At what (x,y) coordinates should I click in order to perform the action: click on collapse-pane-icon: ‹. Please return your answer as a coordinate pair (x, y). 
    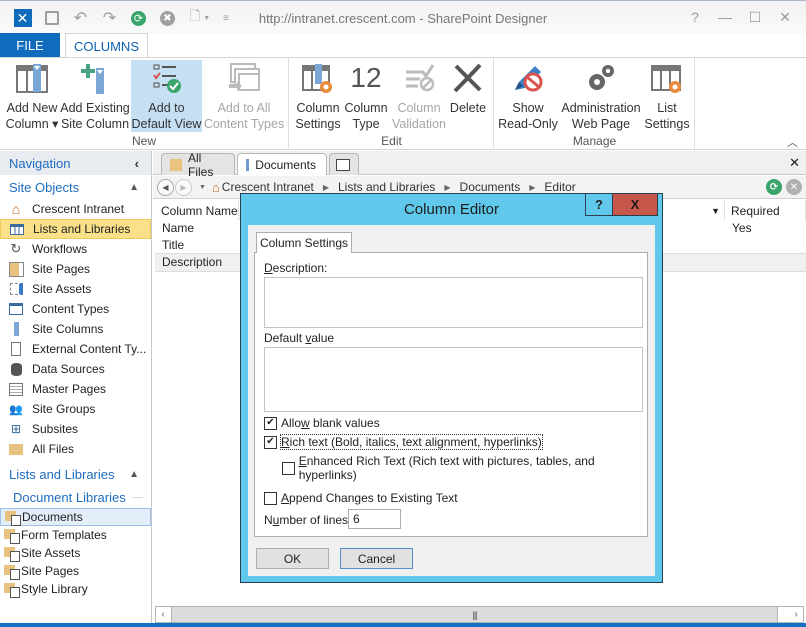
    Looking at the image, I should click on (137, 163).